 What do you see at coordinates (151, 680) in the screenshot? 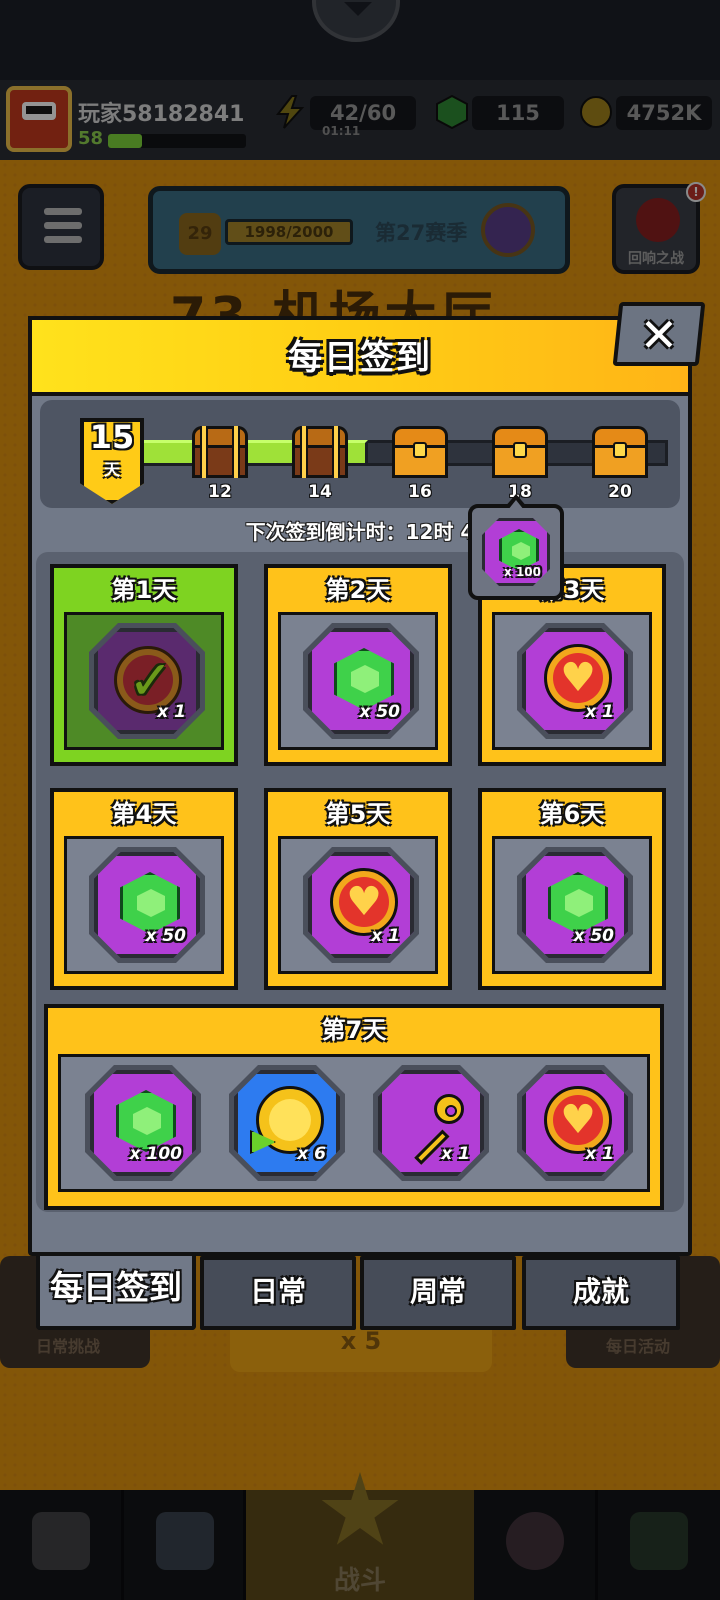
I see `checkmark-icon: ✓` at bounding box center [151, 680].